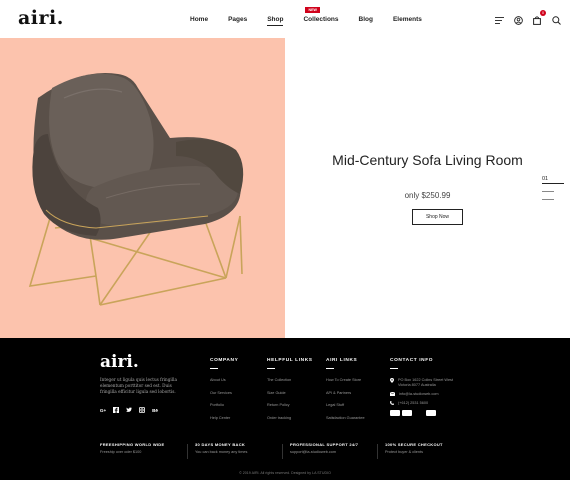  What do you see at coordinates (116, 410) in the screenshot?
I see `facebook-icon` at bounding box center [116, 410].